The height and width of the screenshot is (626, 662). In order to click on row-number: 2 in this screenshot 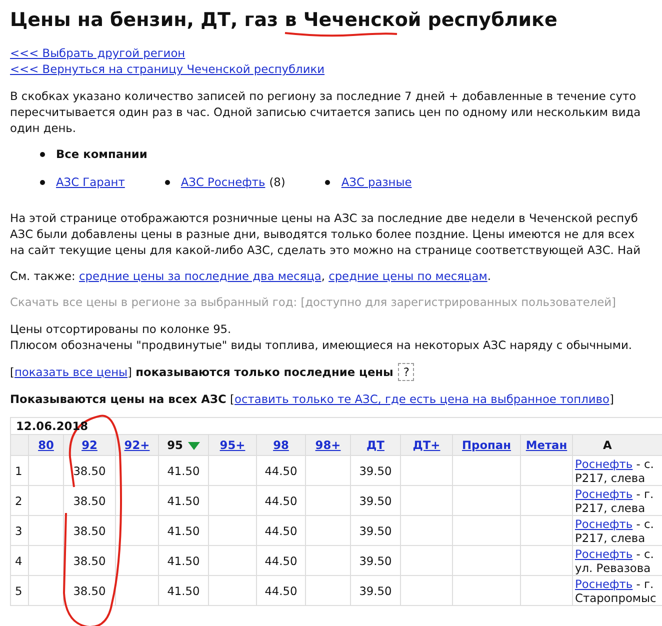, I will do `click(19, 501)`.